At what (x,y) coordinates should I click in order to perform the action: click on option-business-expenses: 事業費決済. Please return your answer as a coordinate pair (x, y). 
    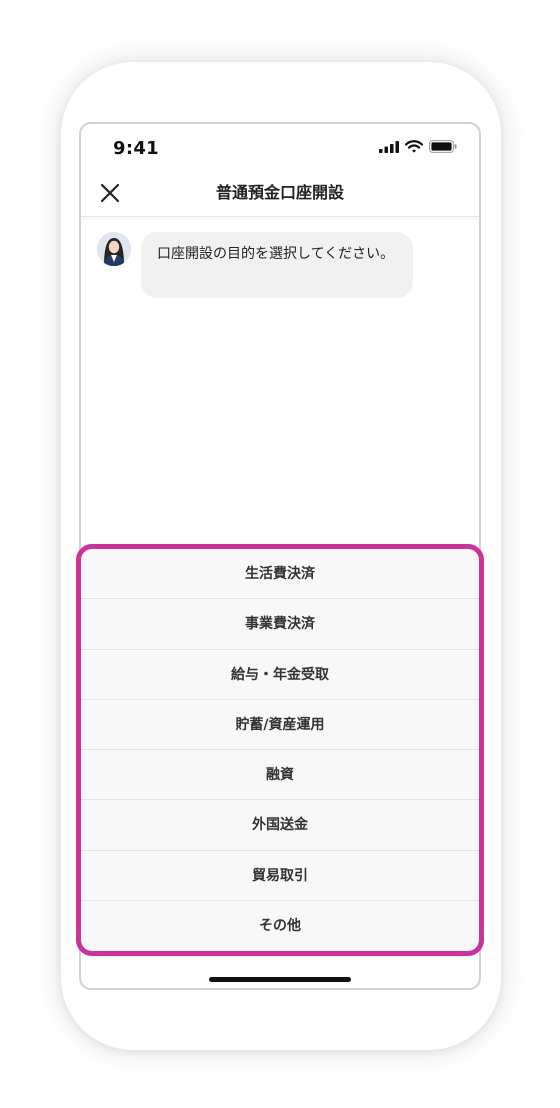
    Looking at the image, I should click on (280, 624).